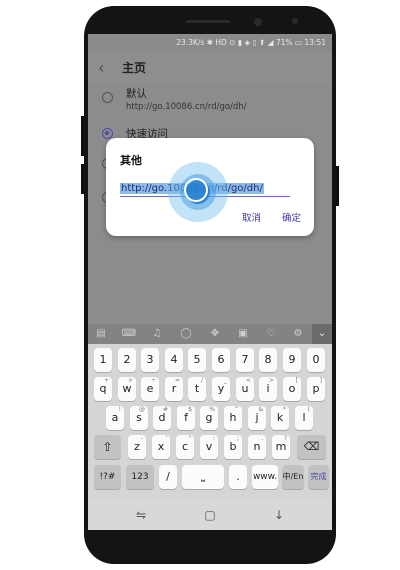  I want to click on key-h-symbol: ^, so click(236, 409).